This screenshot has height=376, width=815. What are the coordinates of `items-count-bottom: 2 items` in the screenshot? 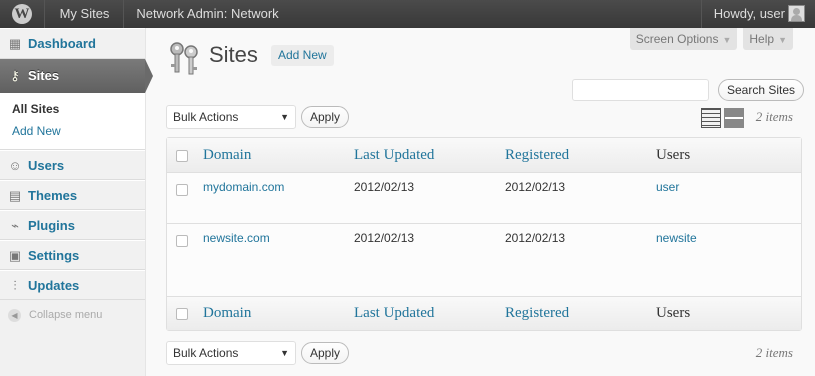 It's located at (774, 352).